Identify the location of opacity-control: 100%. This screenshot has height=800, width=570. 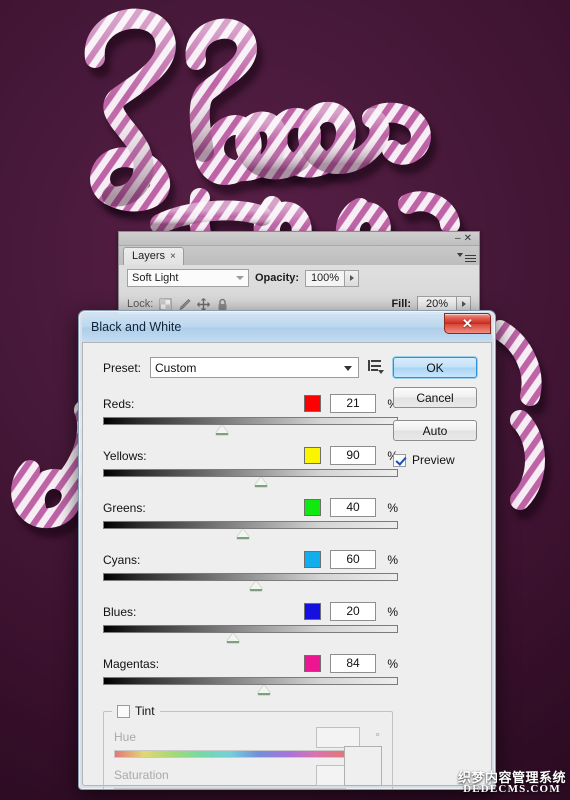
(332, 278).